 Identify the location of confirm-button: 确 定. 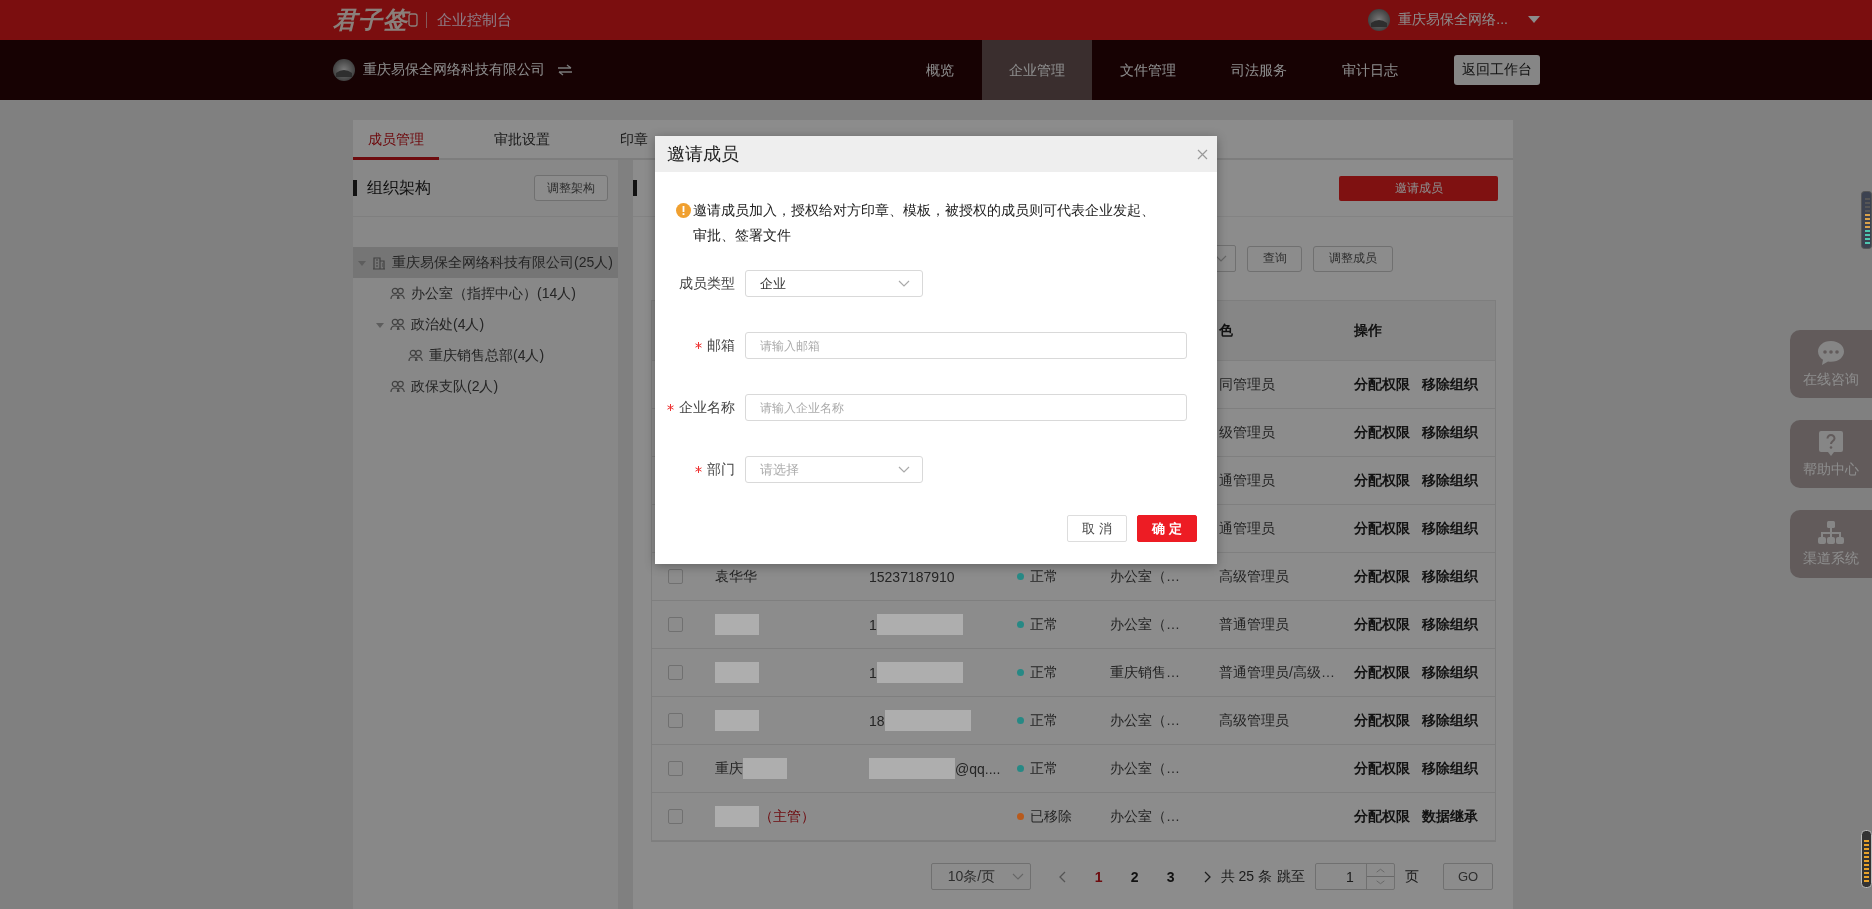
(1167, 528).